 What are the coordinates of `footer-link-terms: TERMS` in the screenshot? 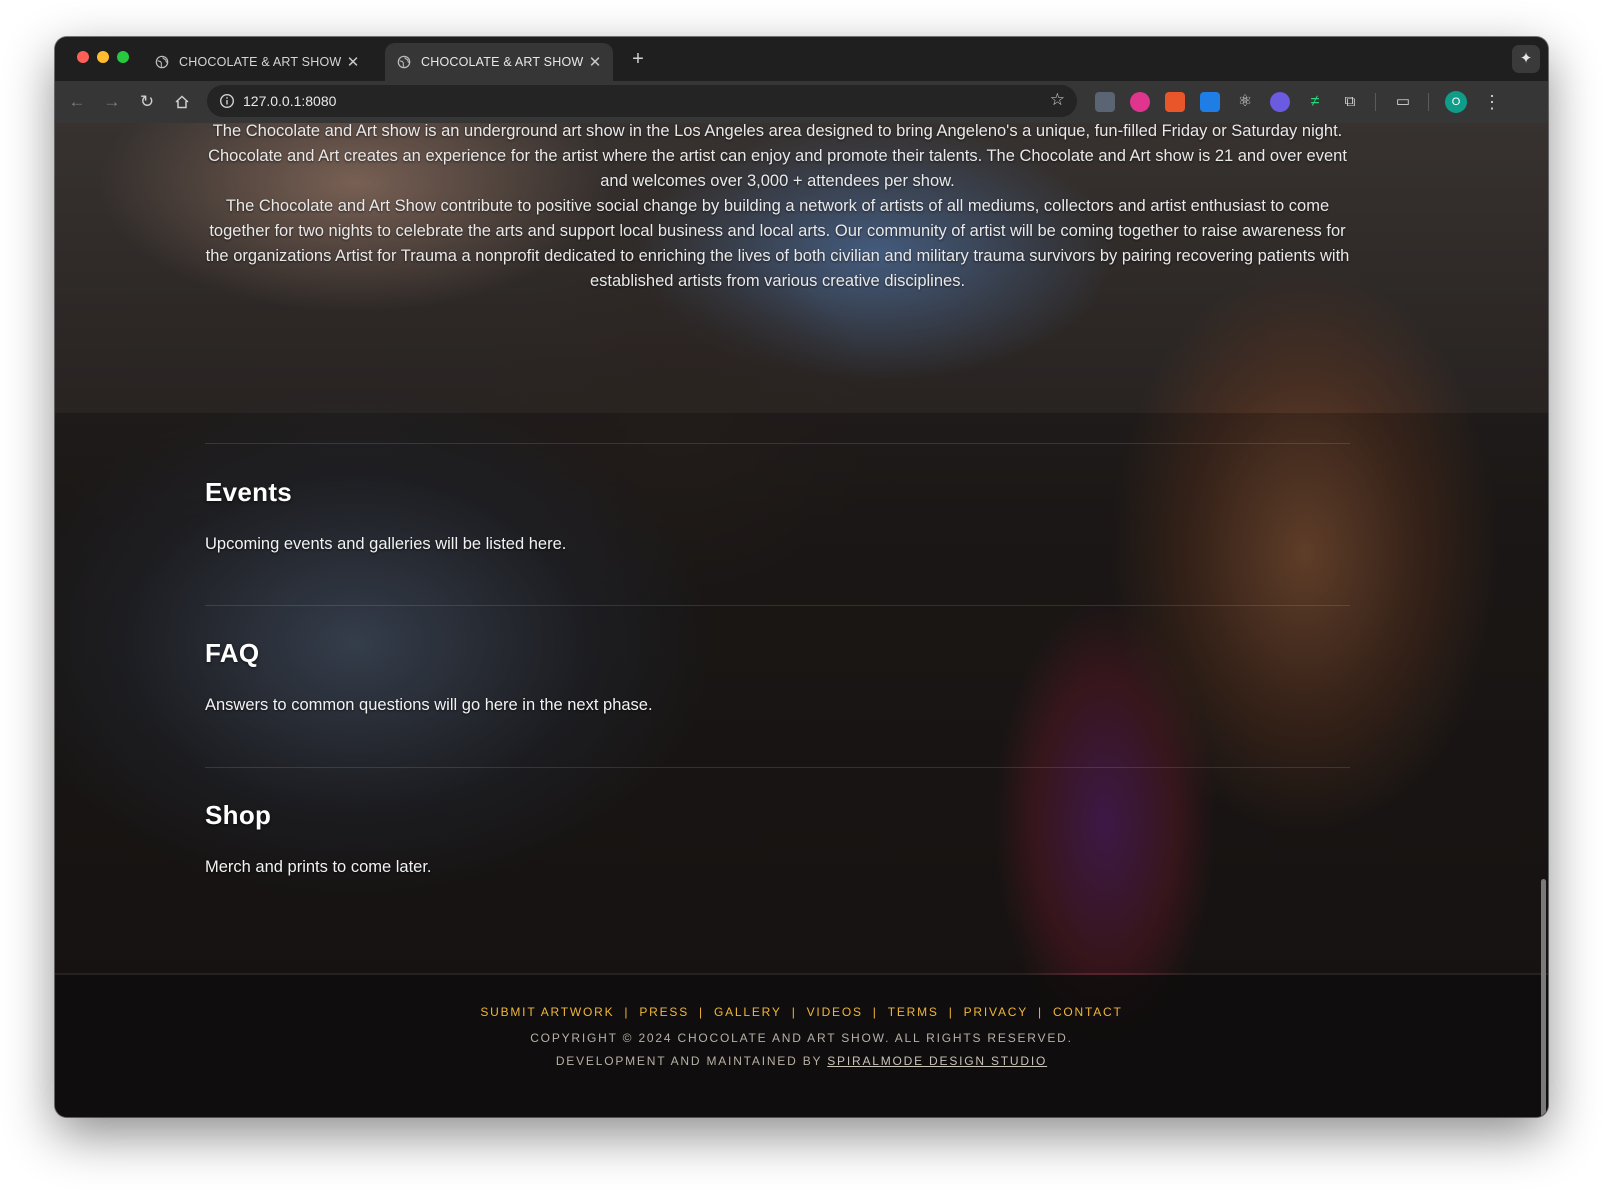 It's located at (913, 1012).